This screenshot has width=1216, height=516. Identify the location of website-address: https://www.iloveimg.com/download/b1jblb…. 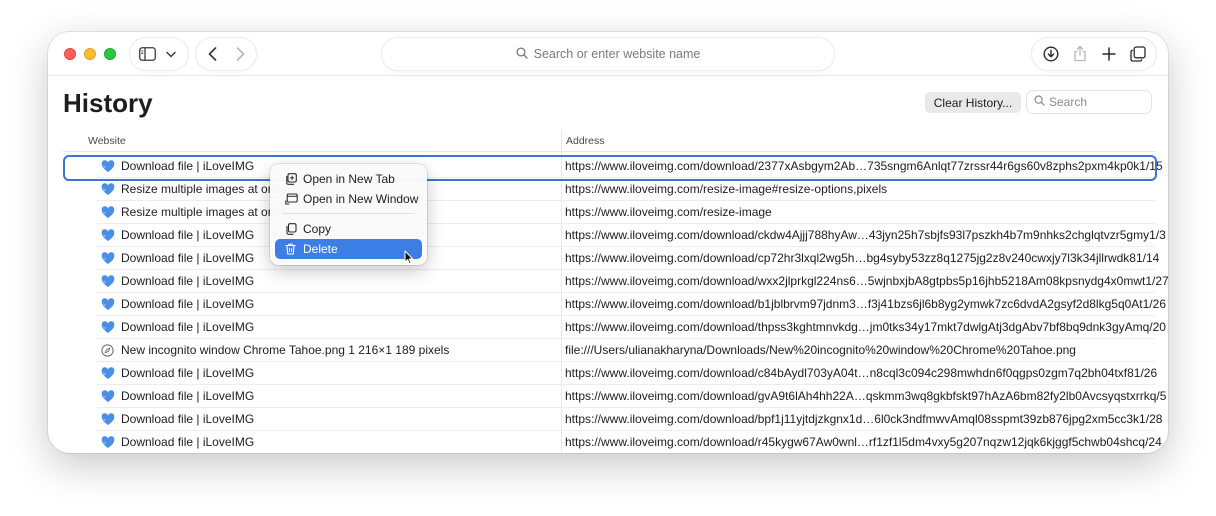
(865, 304).